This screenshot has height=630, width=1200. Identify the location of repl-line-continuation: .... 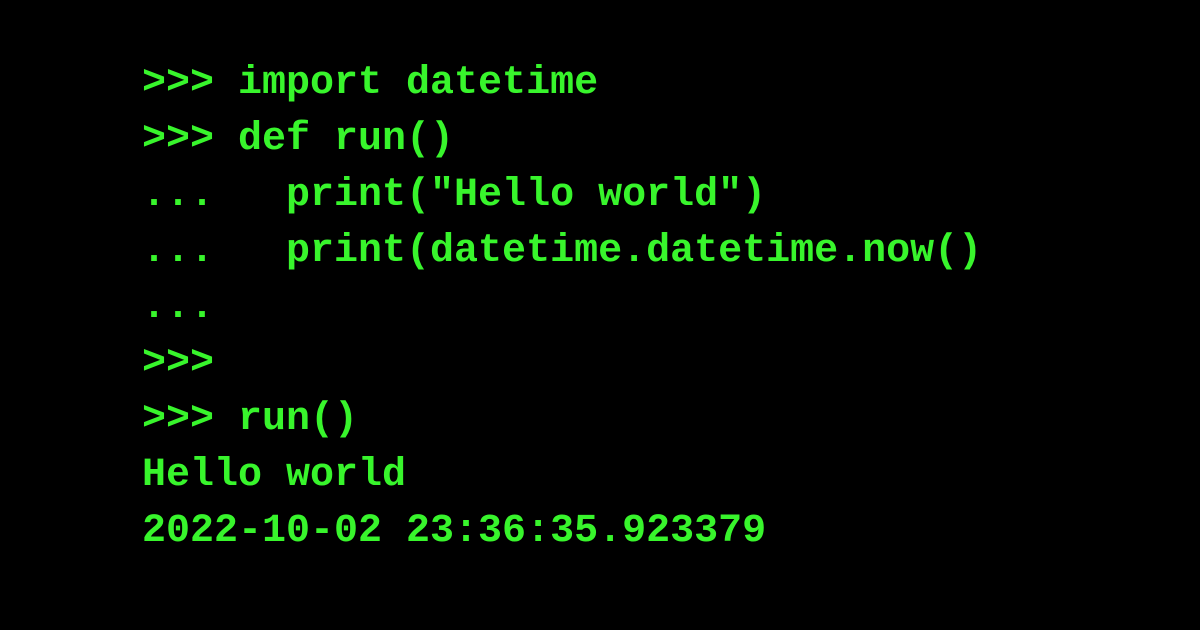
(178, 307).